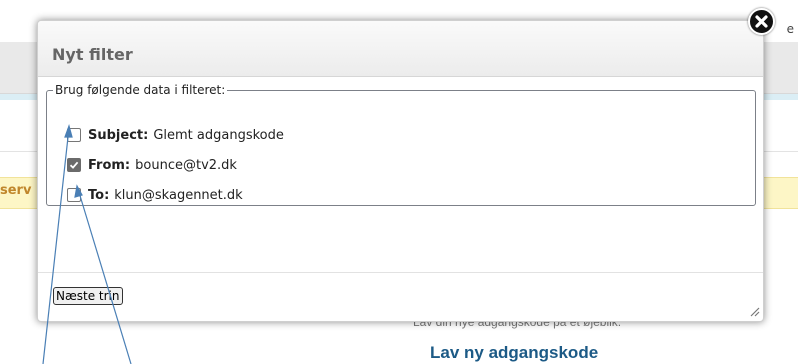 Image resolution: width=798 pixels, height=364 pixels. I want to click on arrow-head-subject, so click(68, 131).